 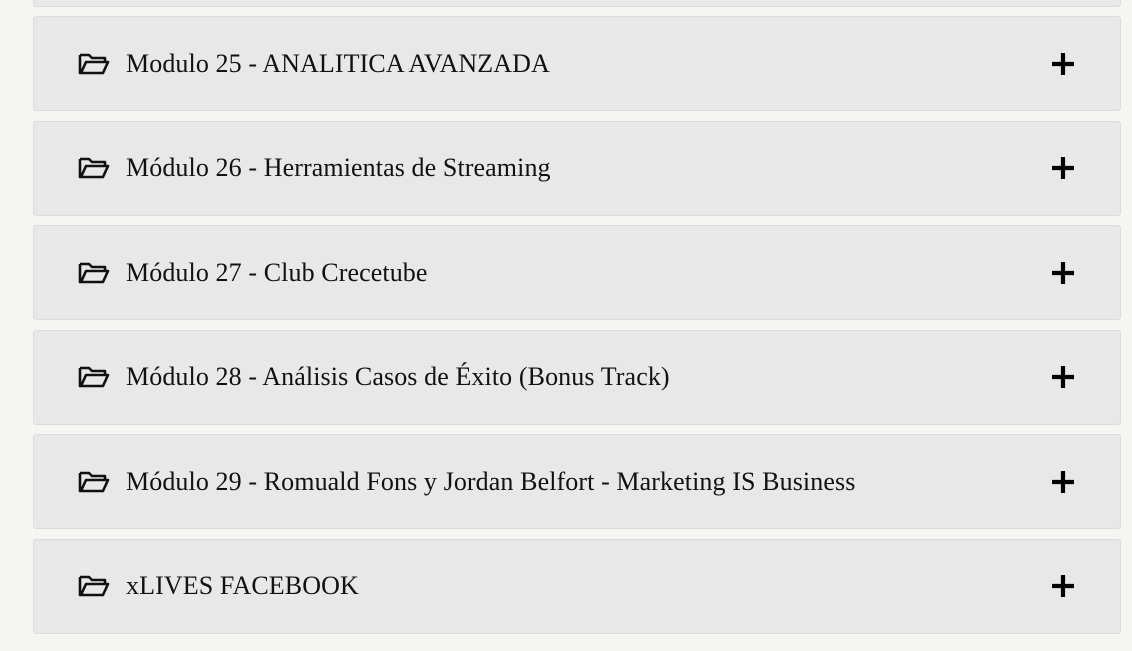 I want to click on accordion-header: Modulo 25 - ANALITICA AVANZADA, so click(x=577, y=63).